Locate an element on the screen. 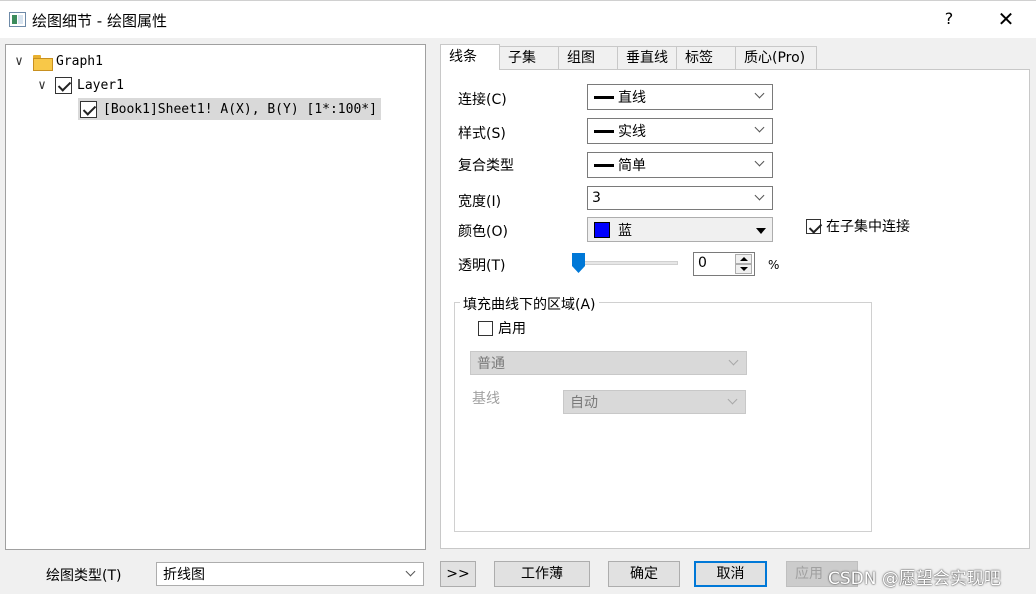  fill-enable-checkbox is located at coordinates (485, 328).